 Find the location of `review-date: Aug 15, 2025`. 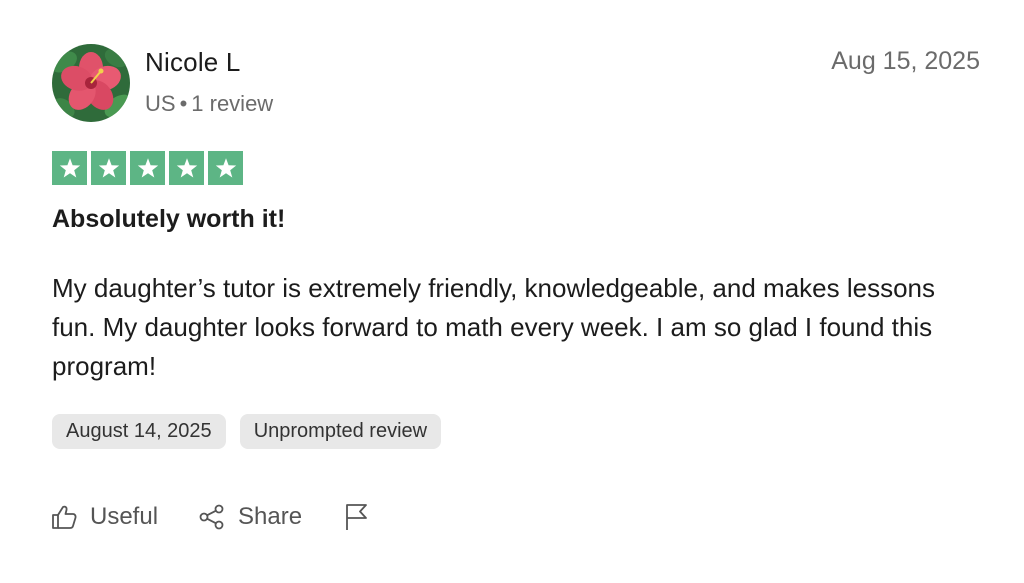

review-date: Aug 15, 2025 is located at coordinates (905, 61).